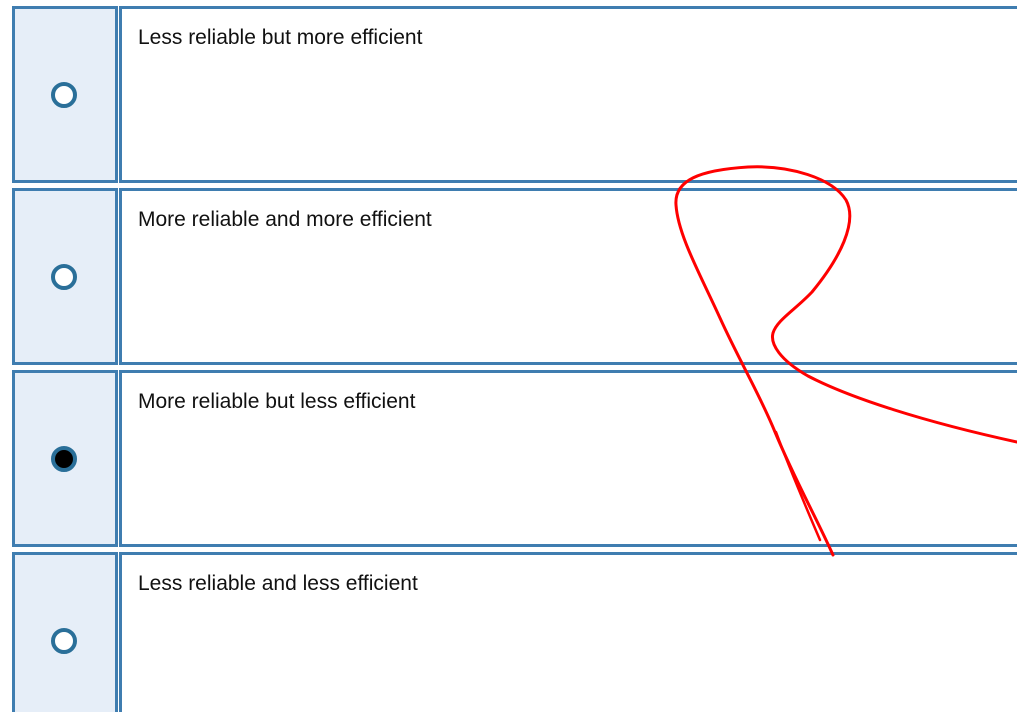  What do you see at coordinates (285, 219) in the screenshot?
I see `answer-label: More reliable and more efficient` at bounding box center [285, 219].